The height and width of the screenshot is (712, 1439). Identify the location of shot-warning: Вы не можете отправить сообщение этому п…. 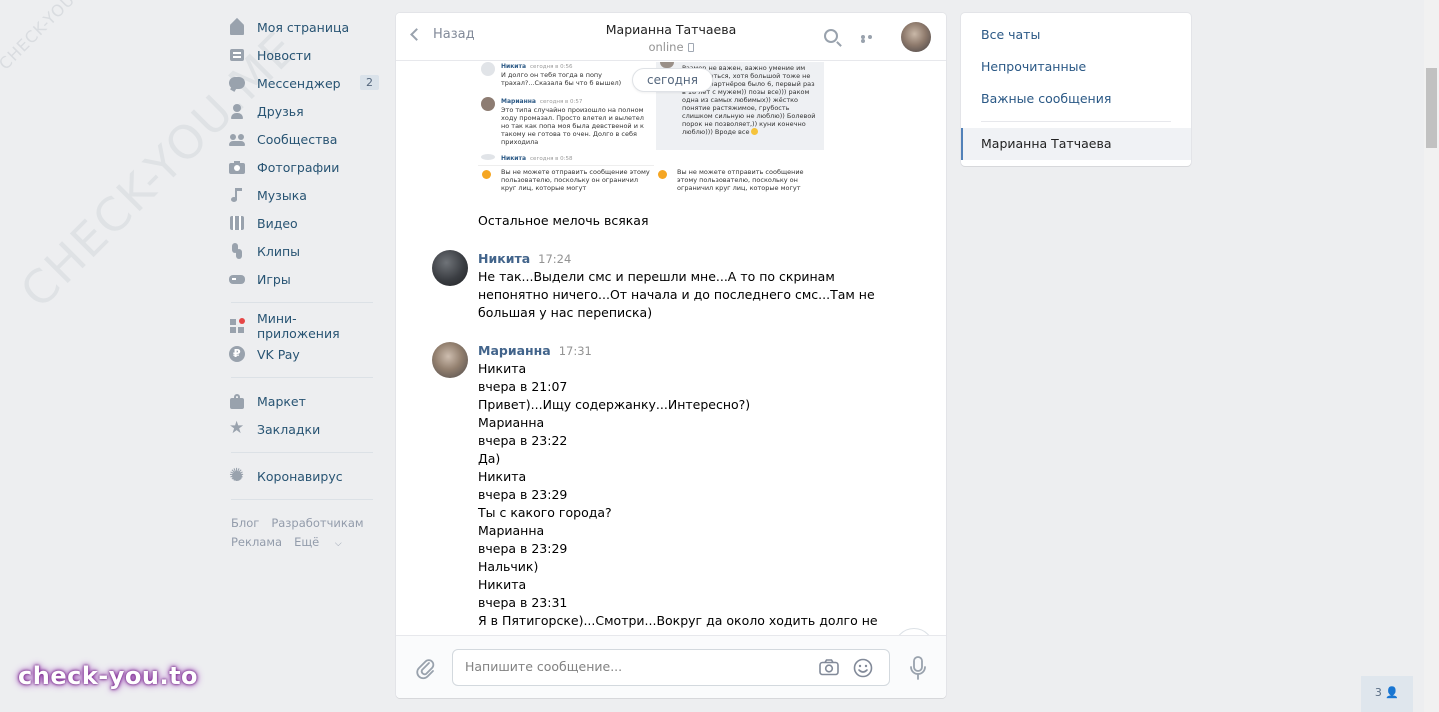
(740, 180).